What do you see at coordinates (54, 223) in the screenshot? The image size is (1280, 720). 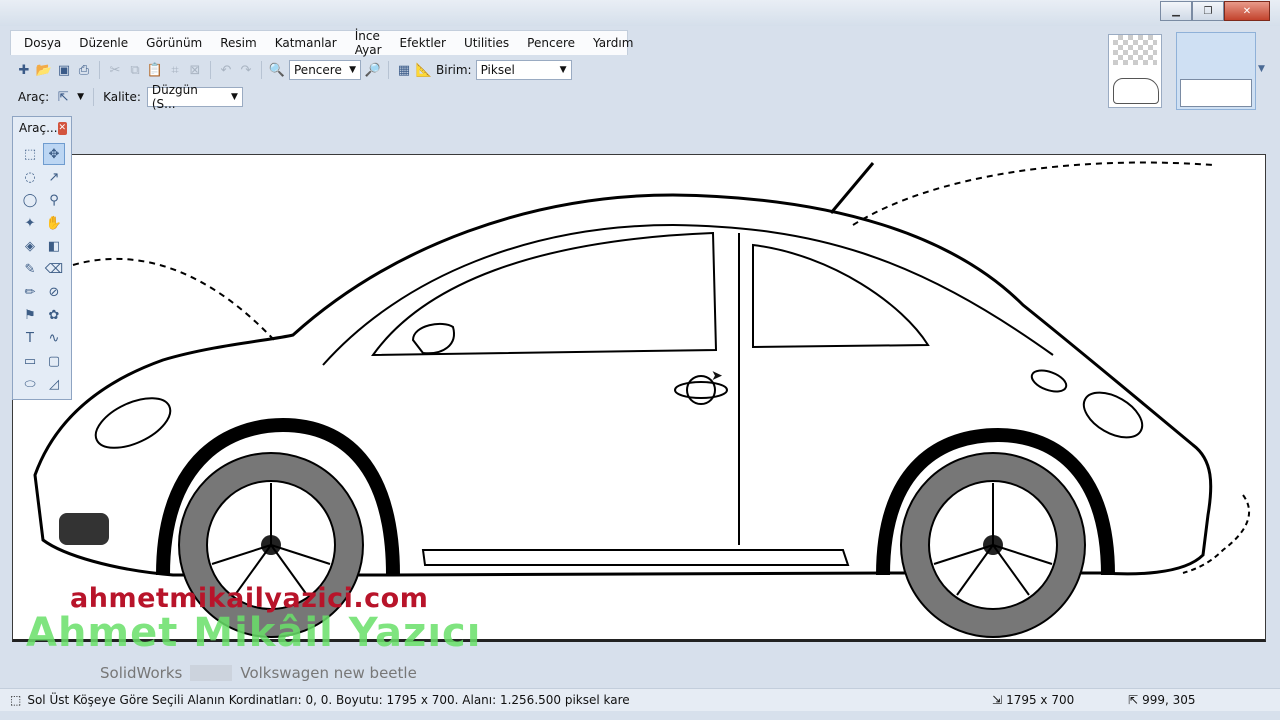 I see `pan-icon: ✋` at bounding box center [54, 223].